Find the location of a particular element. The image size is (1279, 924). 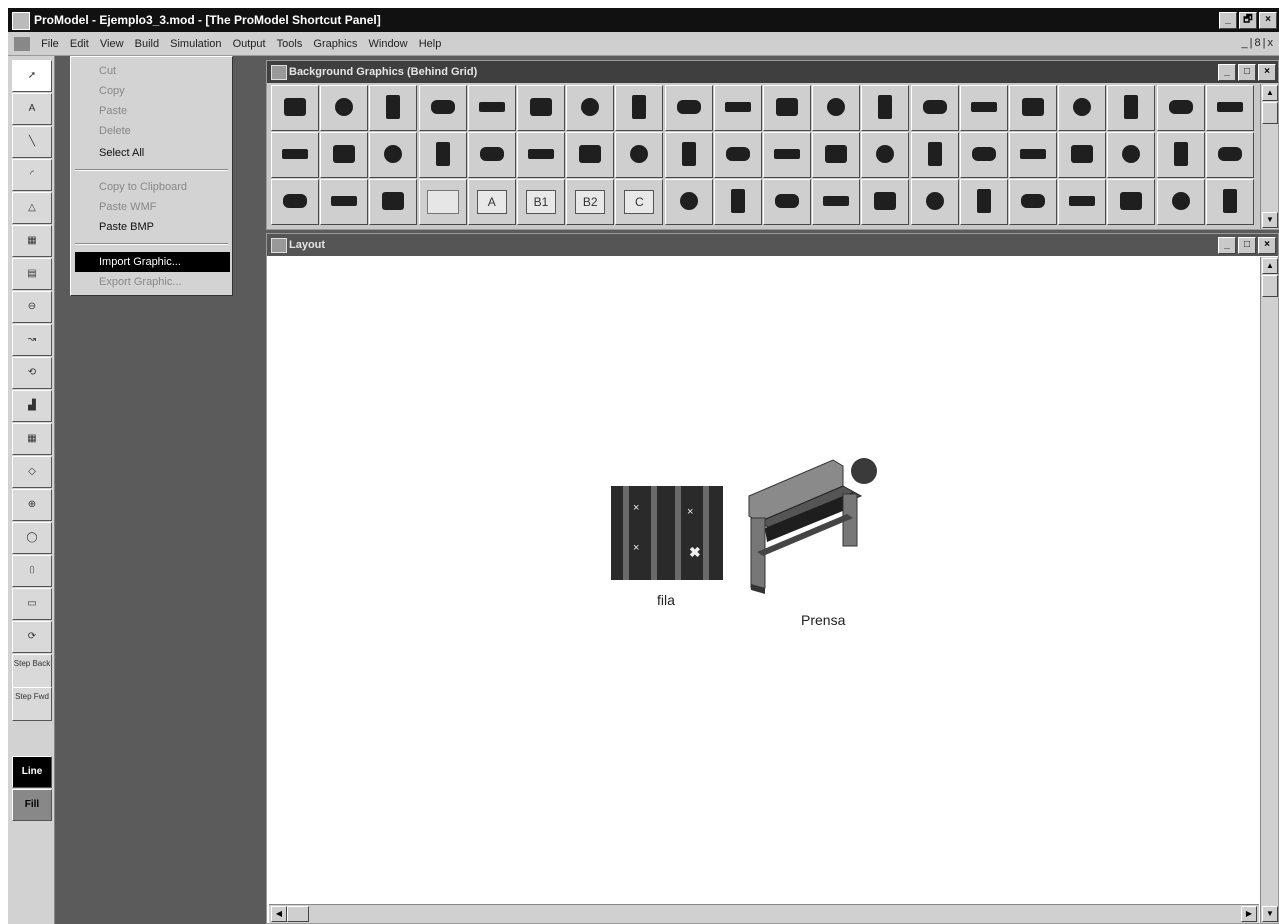

text-icon: A is located at coordinates (32, 109).